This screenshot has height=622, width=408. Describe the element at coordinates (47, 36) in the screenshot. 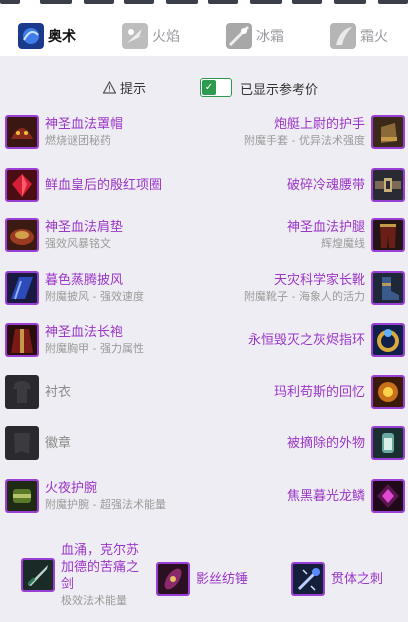

I see `tab-arcane: 奥术` at that location.